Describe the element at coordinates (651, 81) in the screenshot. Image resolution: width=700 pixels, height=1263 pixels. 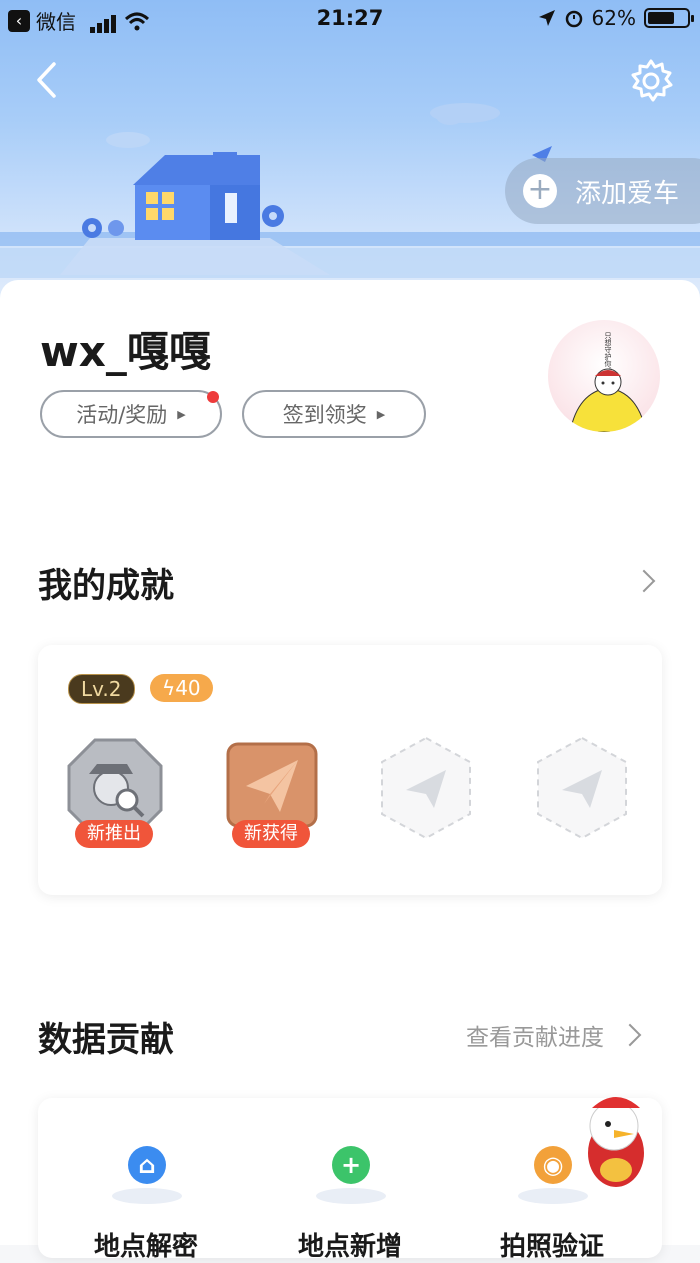
I see `settings-gear-icon` at that location.